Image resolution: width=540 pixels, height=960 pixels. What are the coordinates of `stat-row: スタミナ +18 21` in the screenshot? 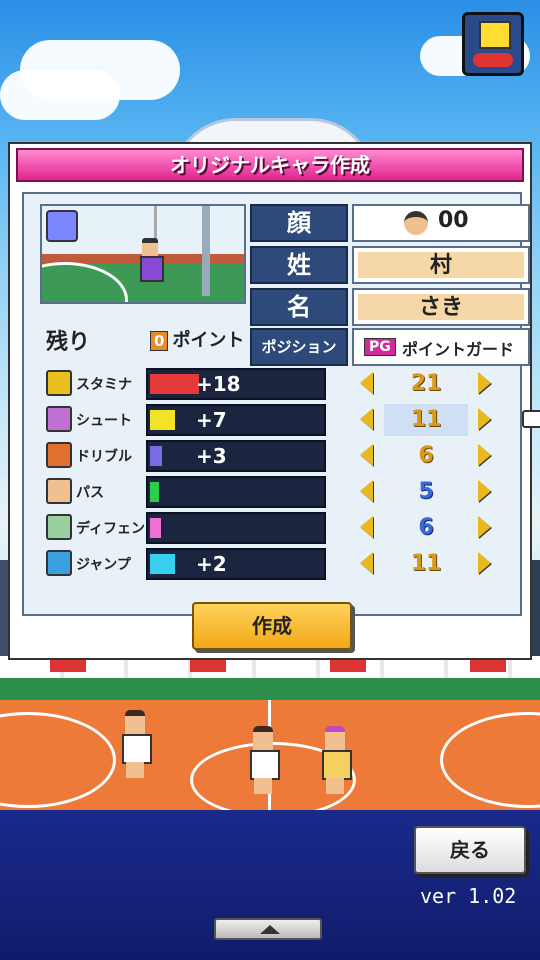 It's located at (286, 384).